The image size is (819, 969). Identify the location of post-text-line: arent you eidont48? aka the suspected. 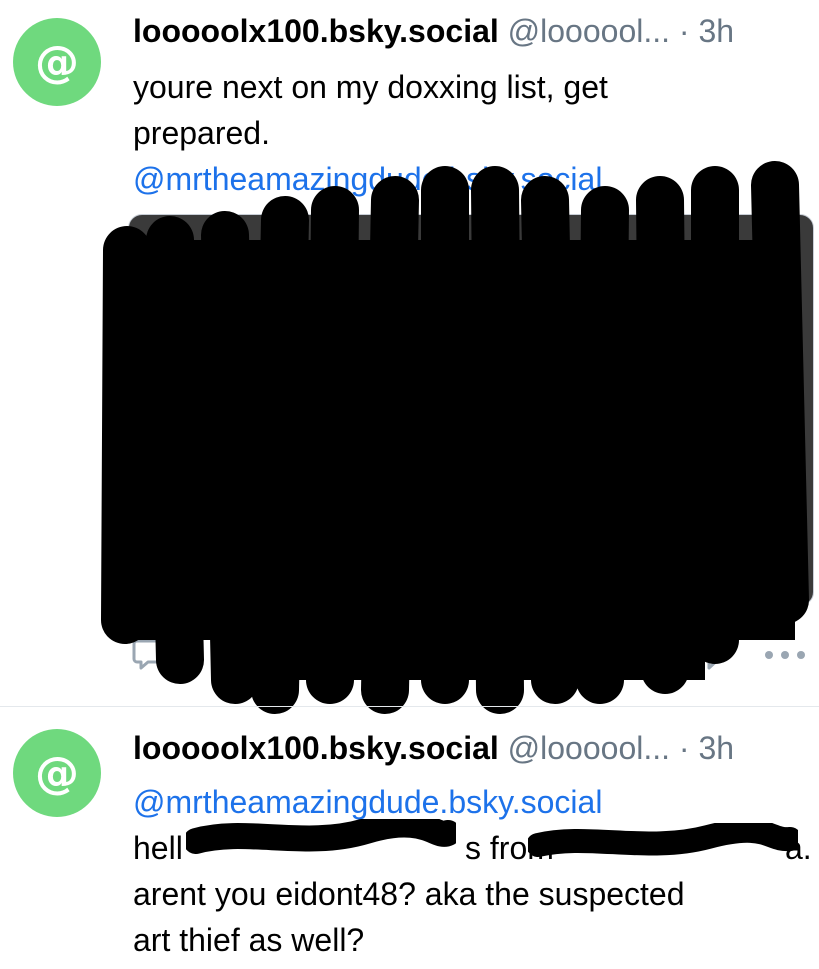
(409, 894).